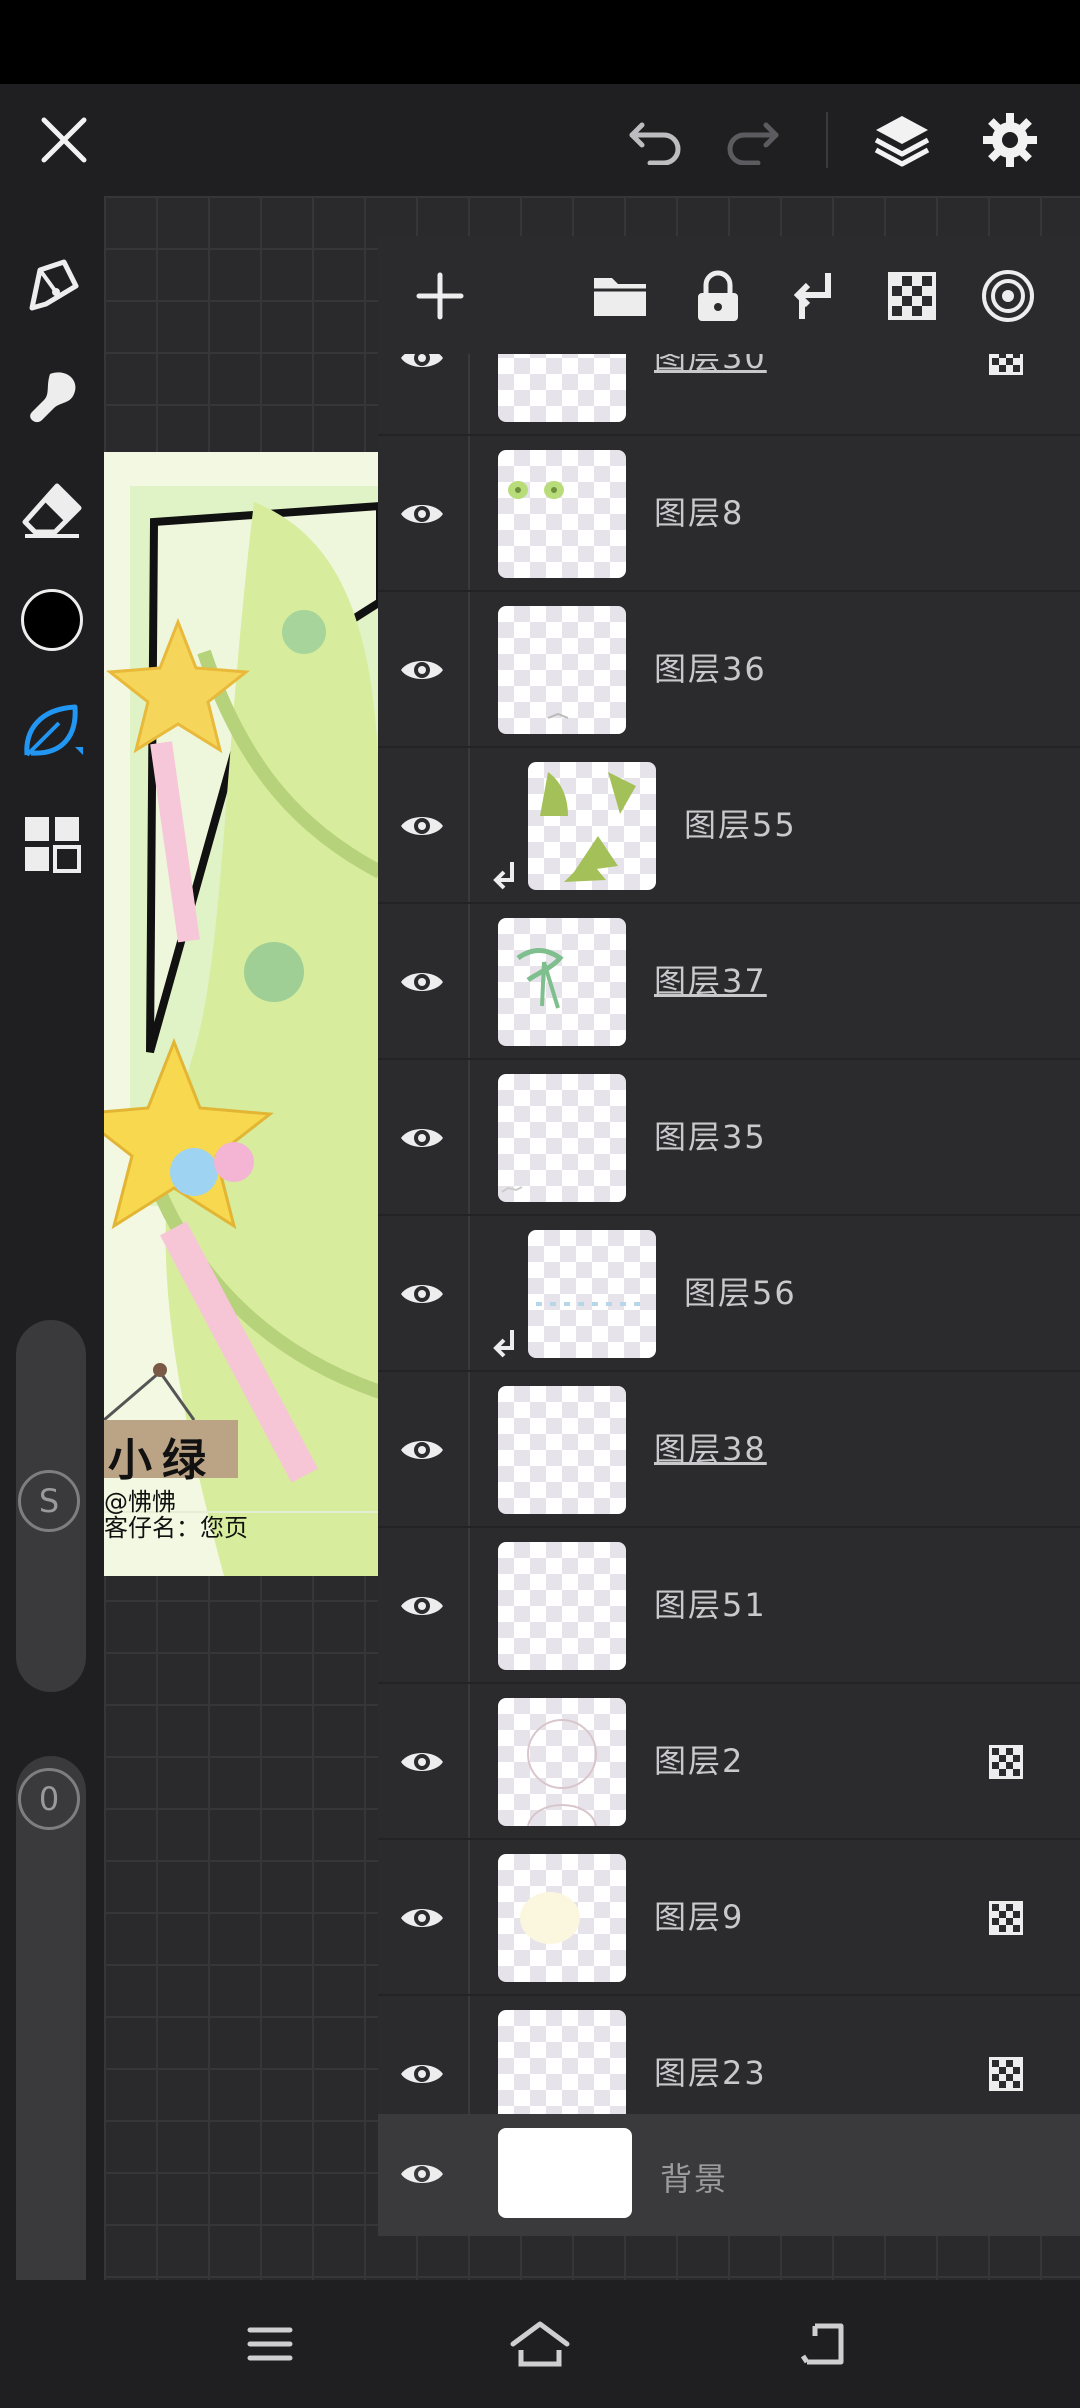  I want to click on system-nav-bar, so click(540, 2344).